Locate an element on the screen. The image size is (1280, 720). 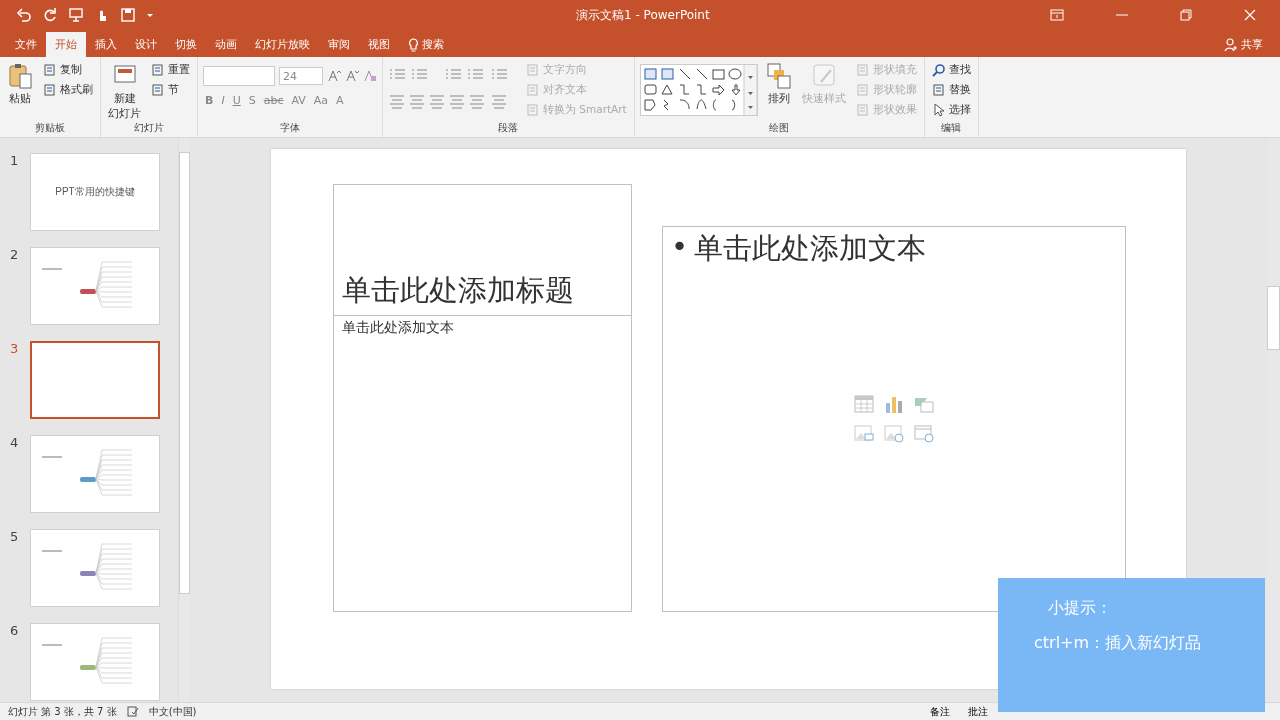
presentation-icon is located at coordinates (76, 15).